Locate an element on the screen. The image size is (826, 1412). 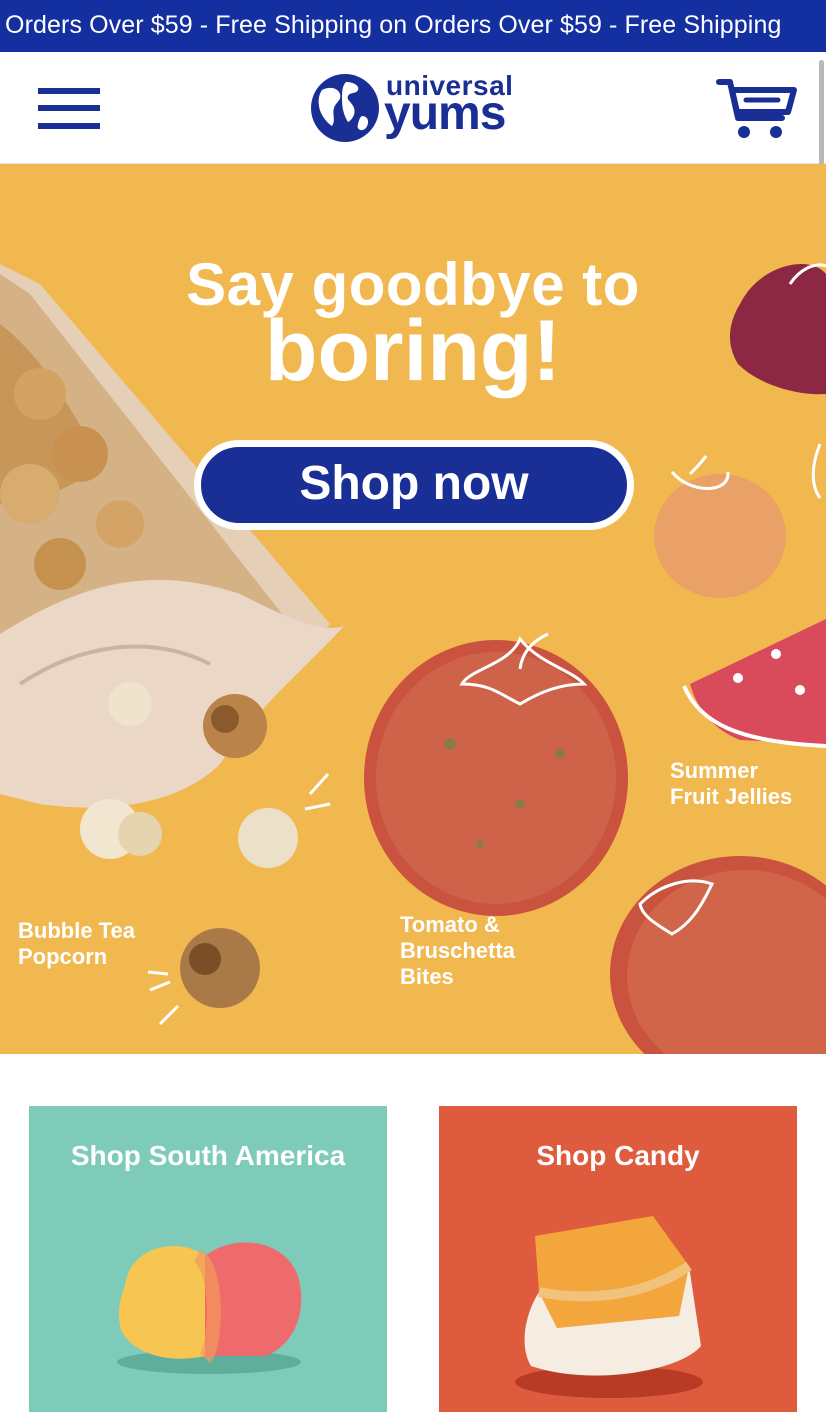
universal-yums-logo: universal yums is located at coordinates (415, 107).